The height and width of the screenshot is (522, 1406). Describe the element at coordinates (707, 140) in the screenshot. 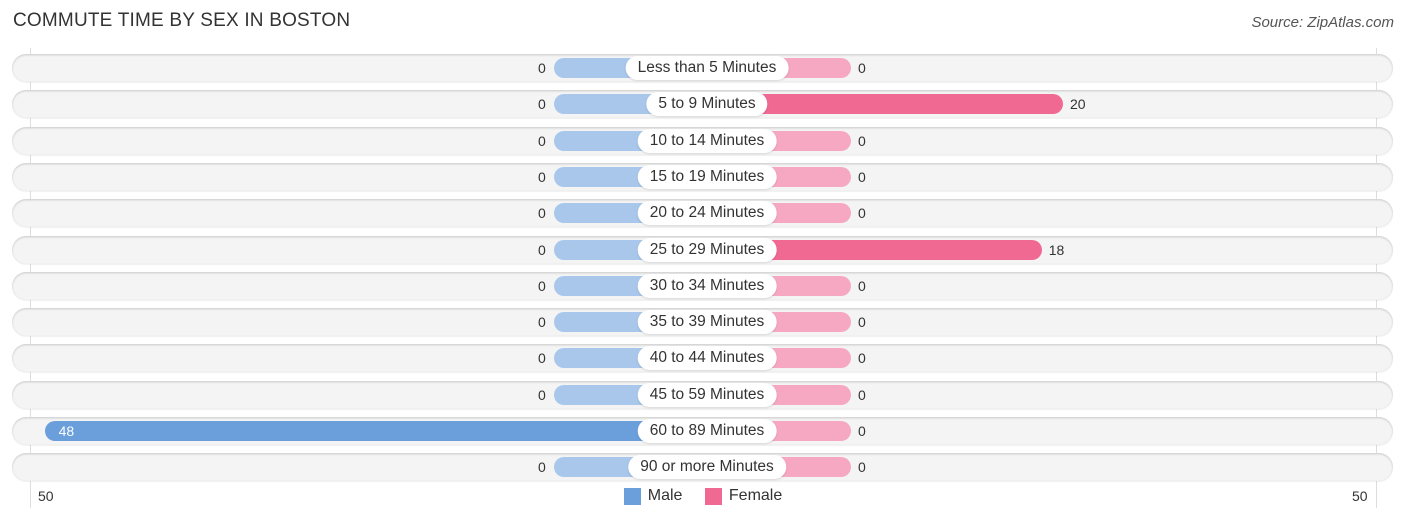

I see `category-label: 10 to 14 Minutes` at that location.